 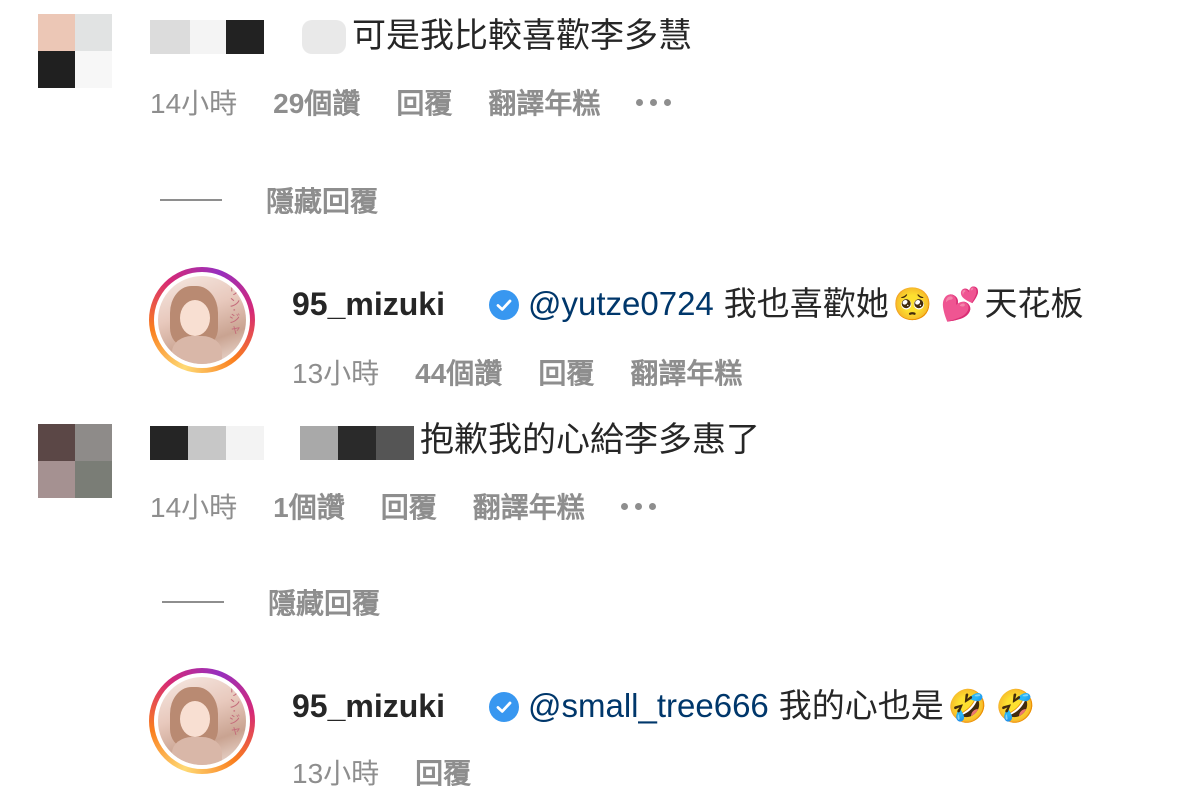 What do you see at coordinates (75, 461) in the screenshot?
I see `comment-2-avatar` at bounding box center [75, 461].